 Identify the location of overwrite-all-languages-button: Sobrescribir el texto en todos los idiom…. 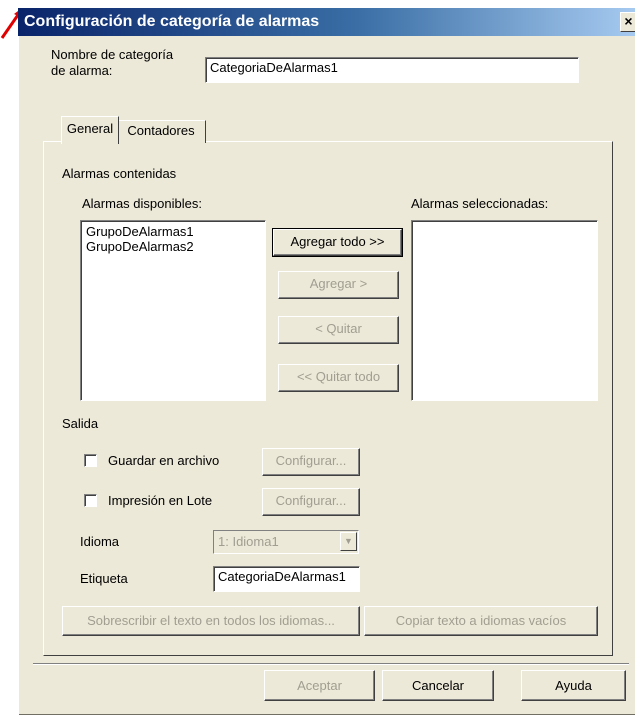
(211, 621).